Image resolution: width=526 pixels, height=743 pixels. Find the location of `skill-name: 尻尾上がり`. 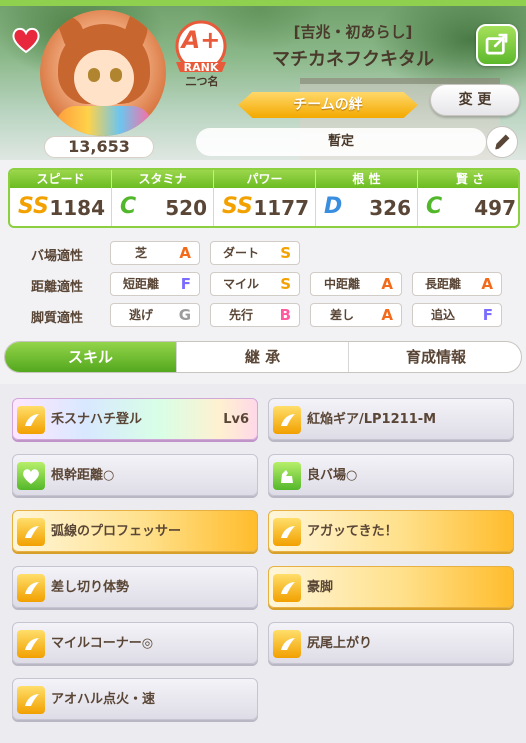

skill-name: 尻尾上がり is located at coordinates (340, 643).